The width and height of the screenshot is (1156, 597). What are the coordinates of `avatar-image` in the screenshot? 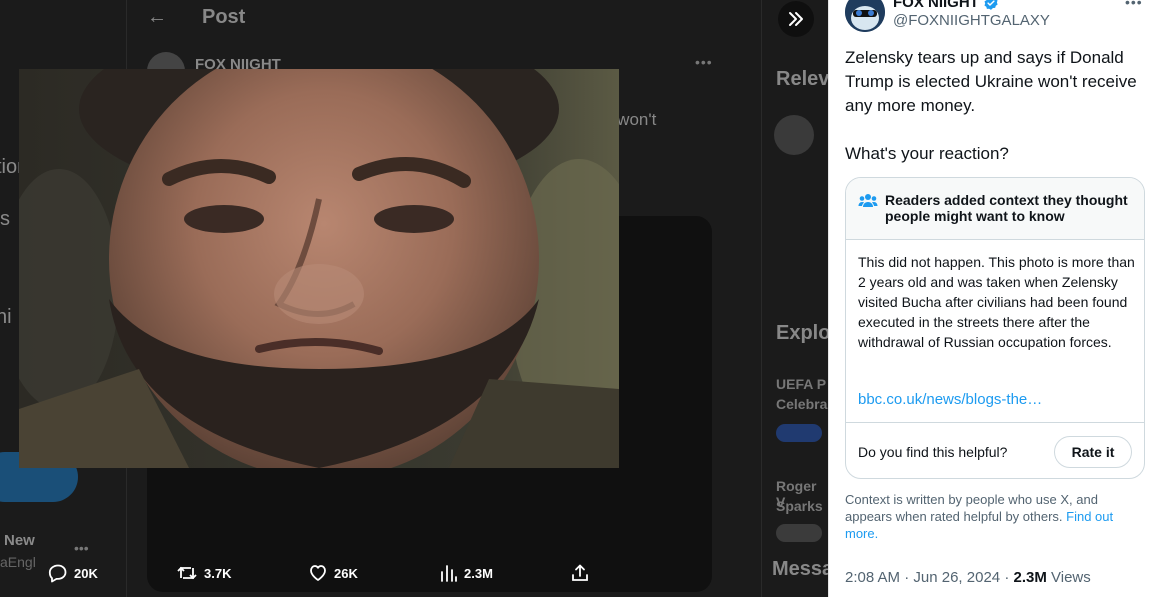 It's located at (865, 16).